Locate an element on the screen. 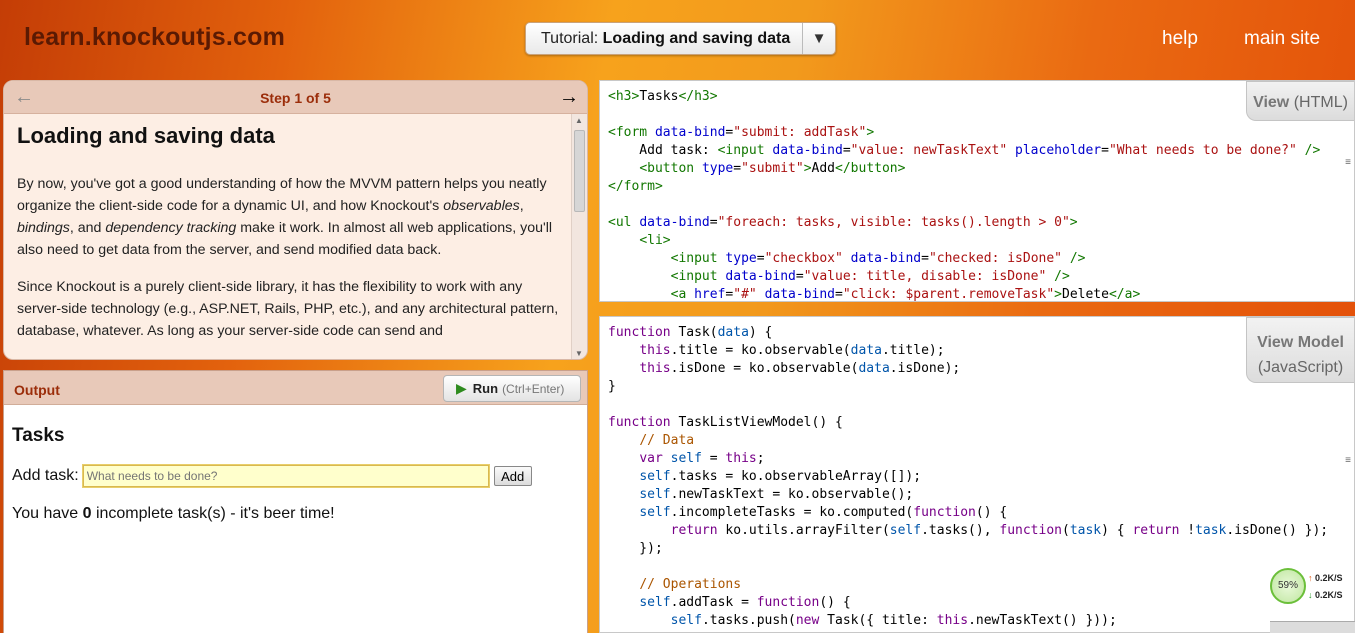 The height and width of the screenshot is (633, 1355). next-step-arrow-icon: → is located at coordinates (569, 97).